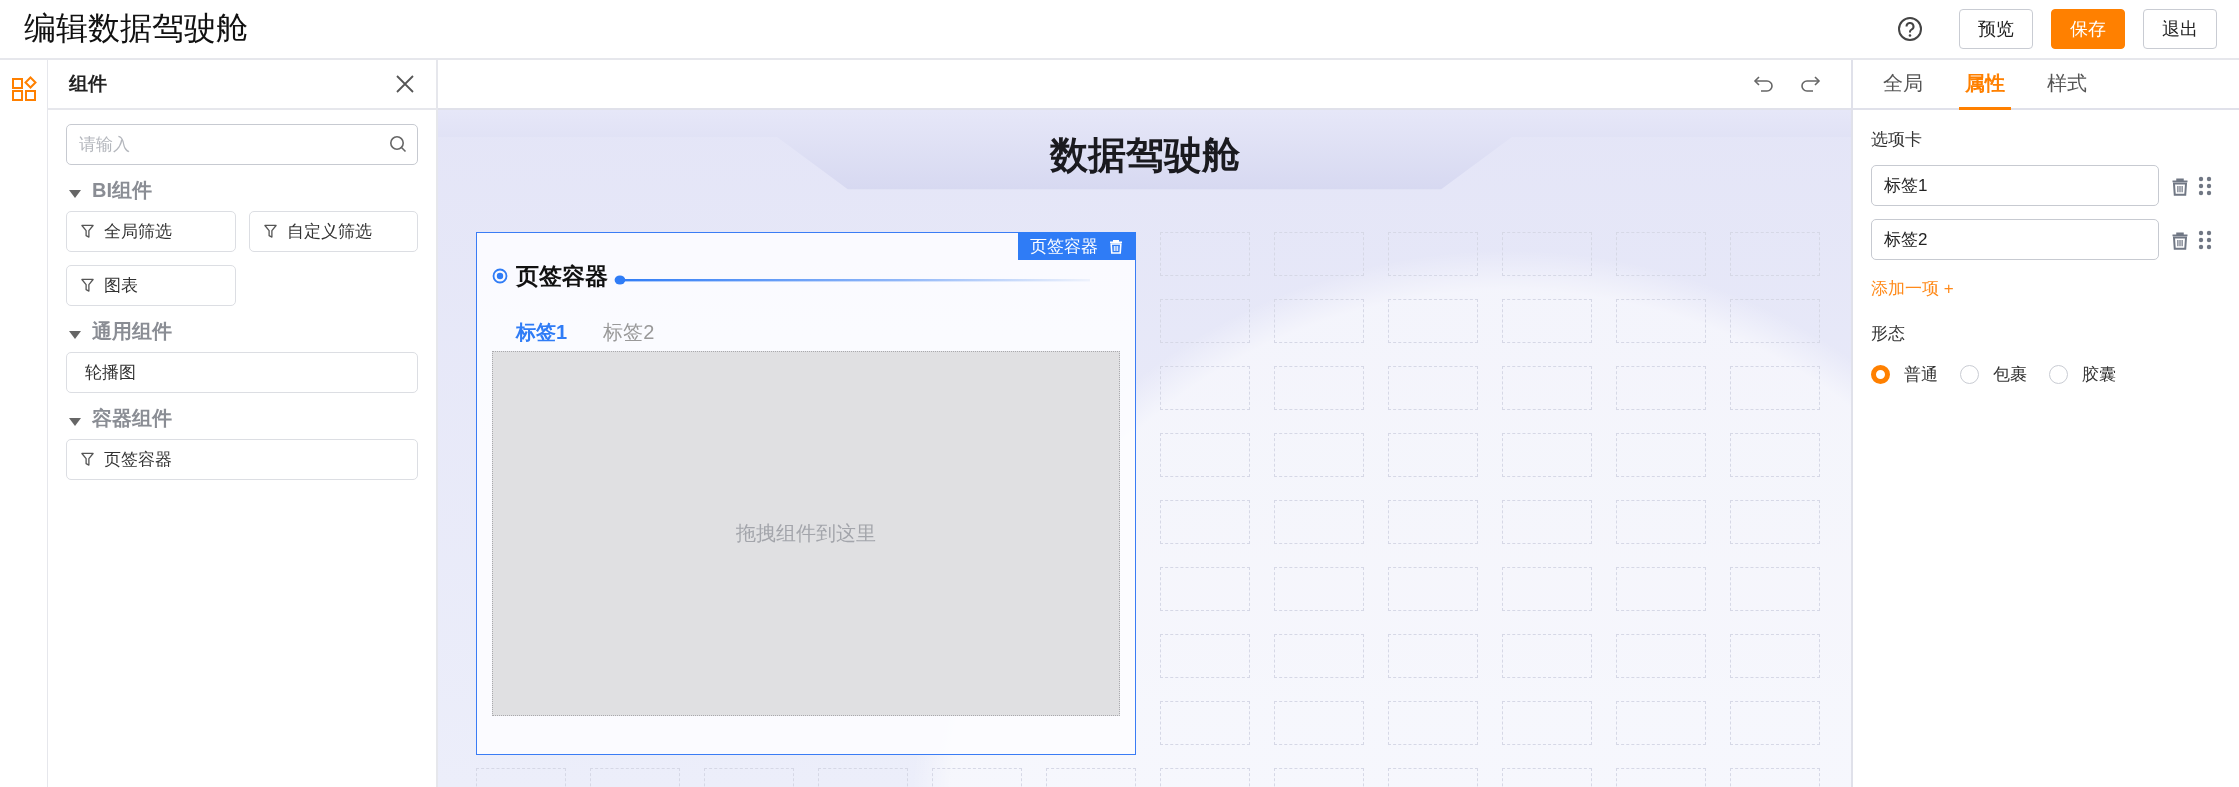  What do you see at coordinates (136, 28) in the screenshot?
I see `page-title: 编辑数据驾驶舱` at bounding box center [136, 28].